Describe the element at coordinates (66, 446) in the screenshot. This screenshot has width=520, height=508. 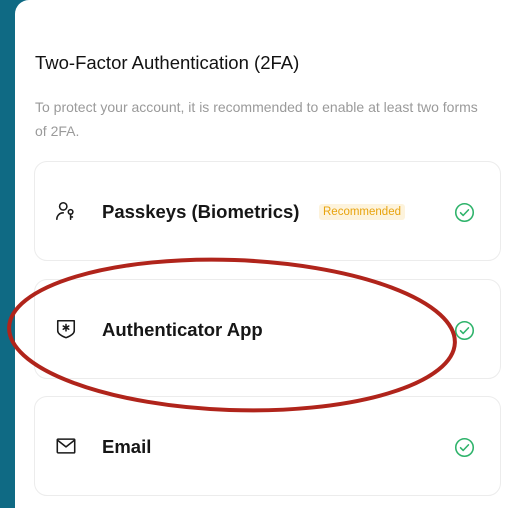
I see `envelope-icon` at that location.